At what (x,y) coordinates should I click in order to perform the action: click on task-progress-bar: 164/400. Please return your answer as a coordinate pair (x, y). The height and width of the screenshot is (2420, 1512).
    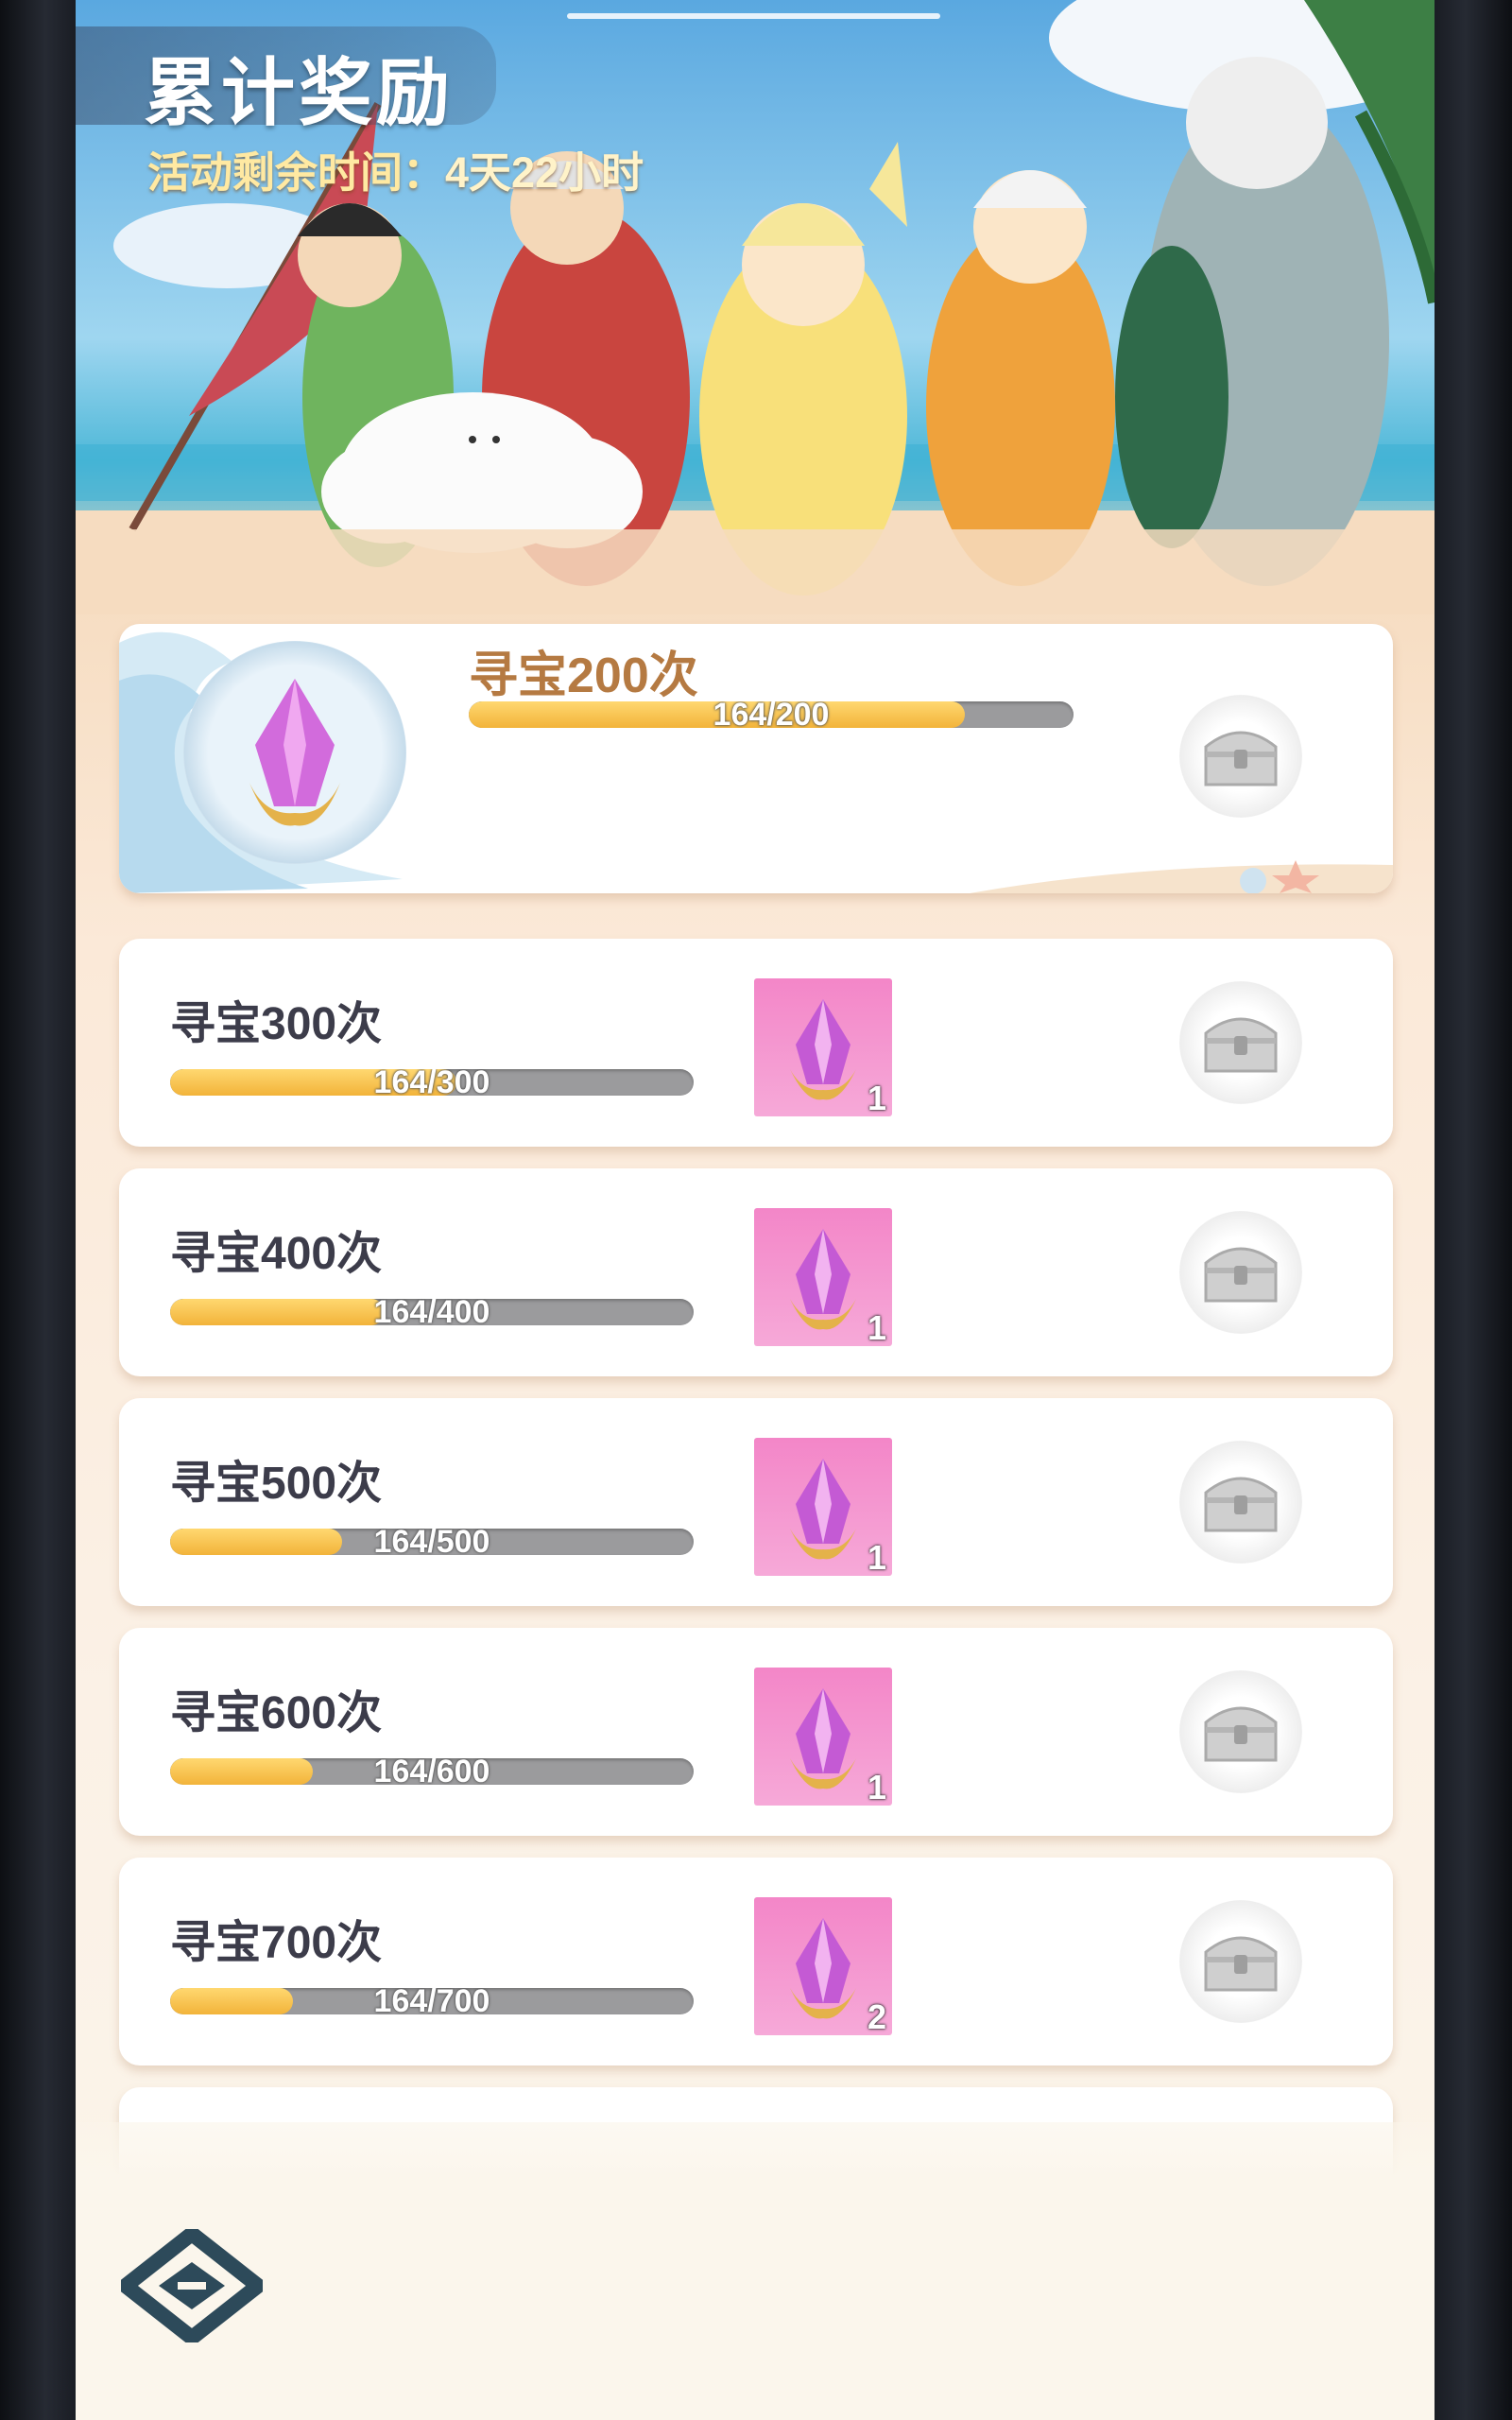
    Looking at the image, I should click on (432, 1312).